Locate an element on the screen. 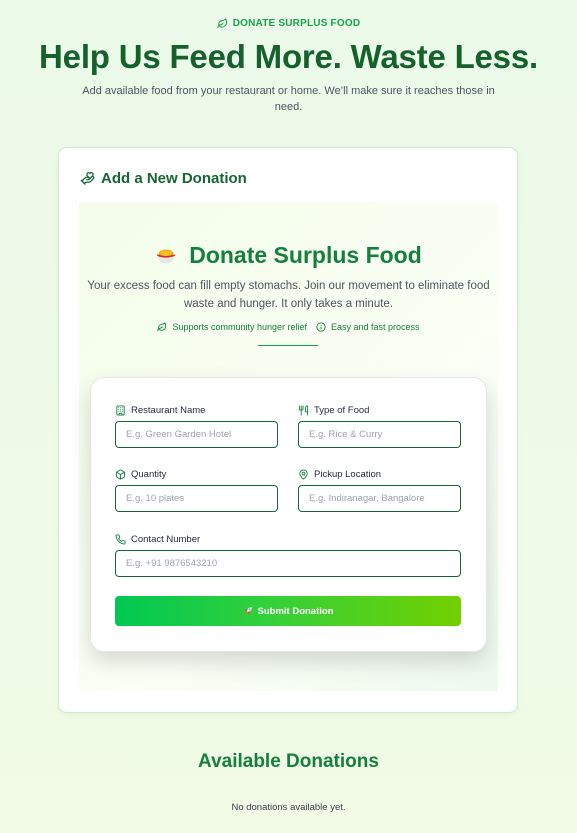 The width and height of the screenshot is (577, 833). feature-item: Supports community hunger relief is located at coordinates (232, 327).